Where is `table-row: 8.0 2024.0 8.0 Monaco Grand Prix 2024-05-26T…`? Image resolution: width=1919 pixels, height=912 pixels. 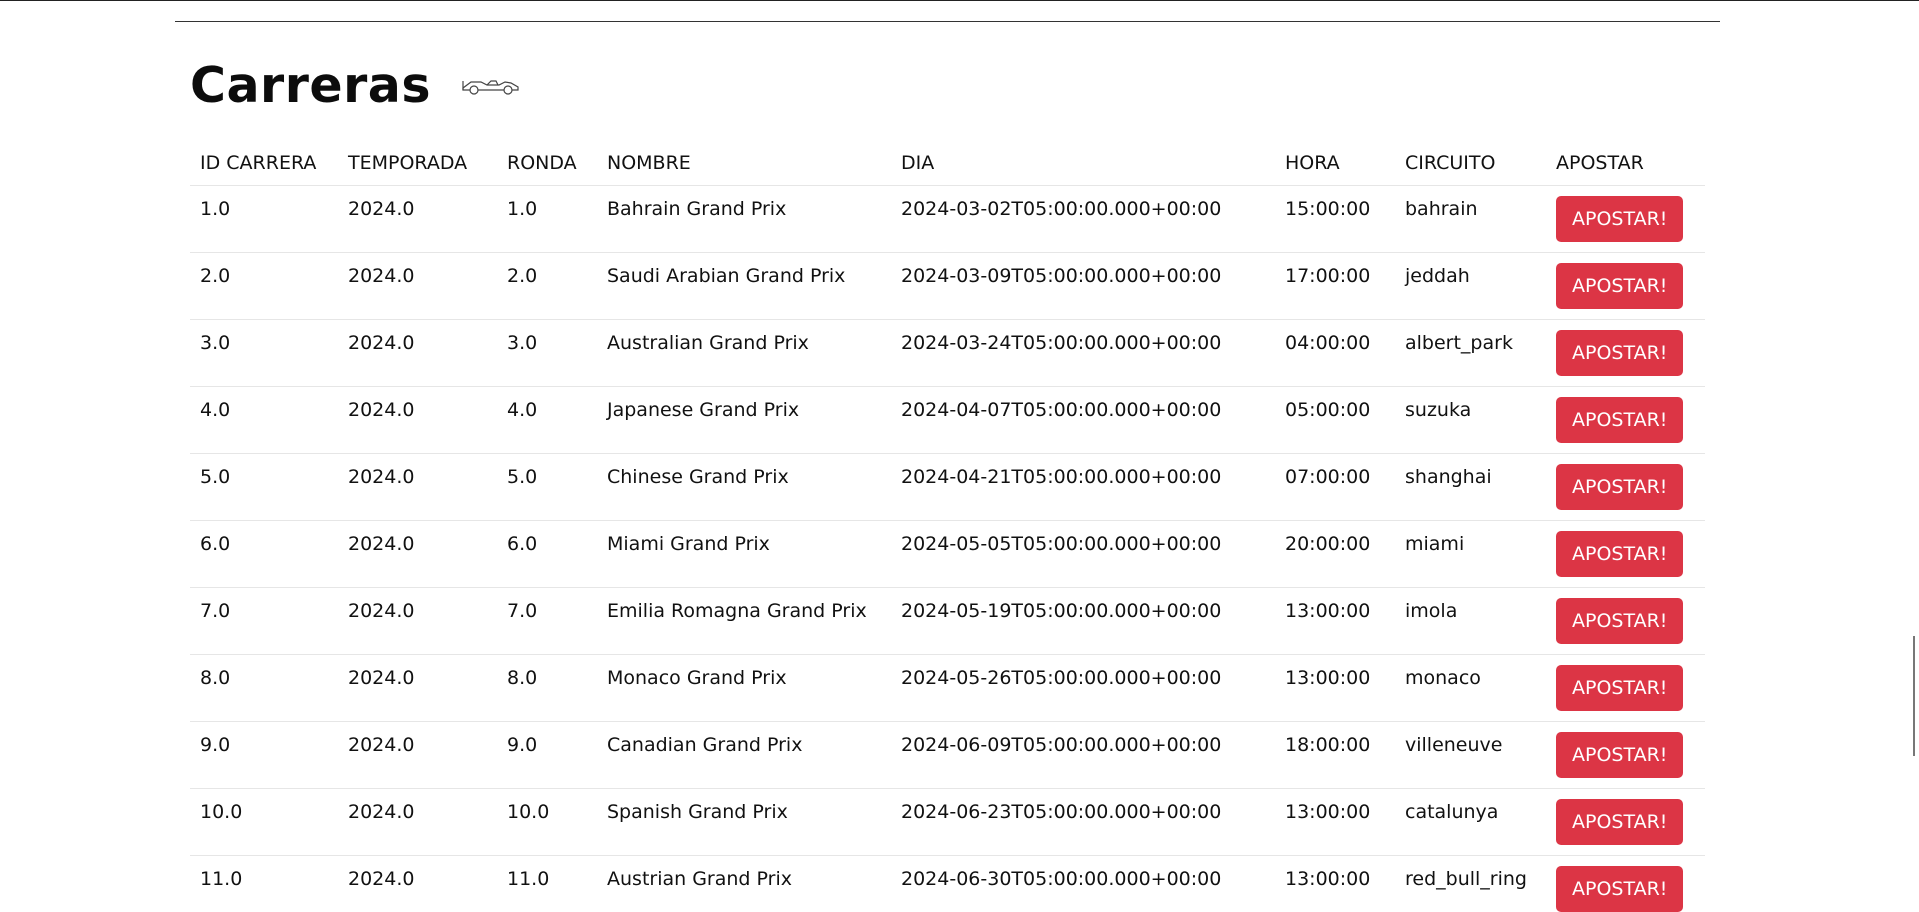
table-row: 8.0 2024.0 8.0 Monaco Grand Prix 2024-05-26T… is located at coordinates (947, 688).